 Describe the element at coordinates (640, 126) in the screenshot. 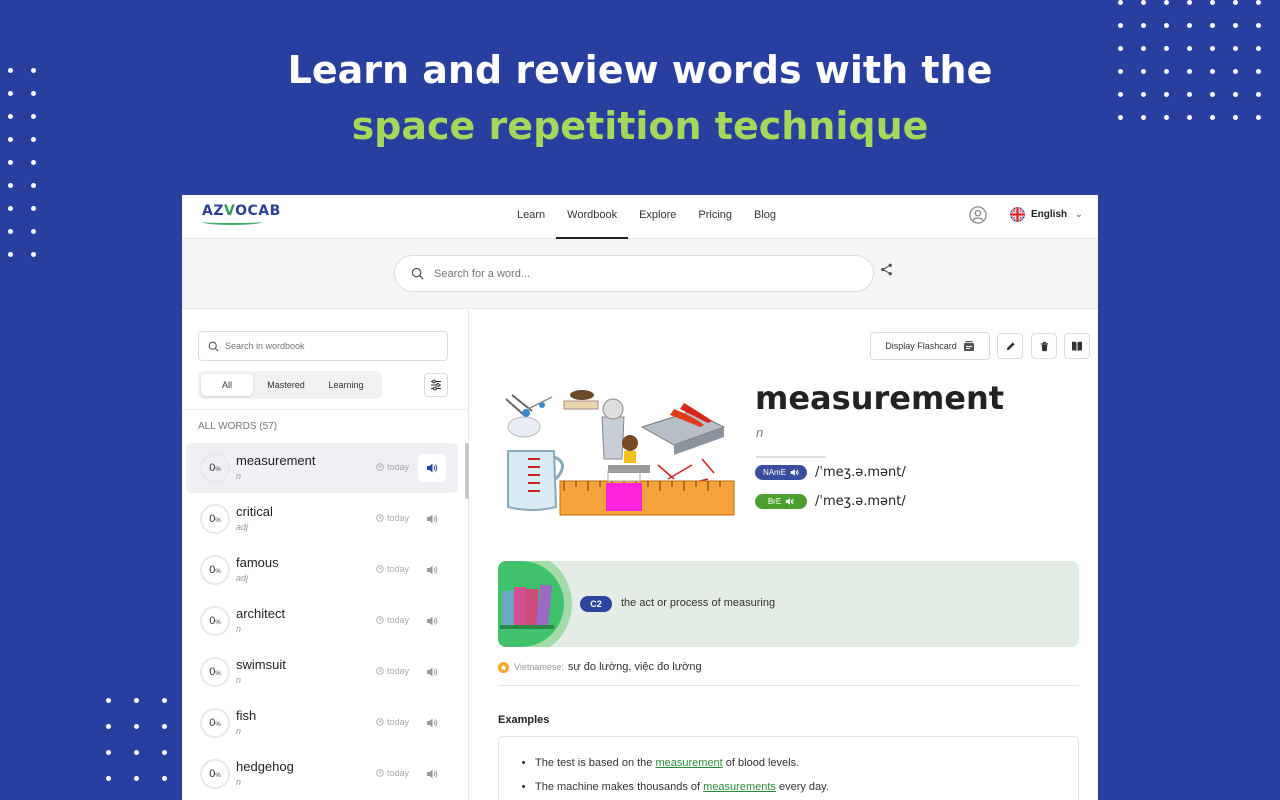

I see `hero-line-2: space repetition technique` at that location.